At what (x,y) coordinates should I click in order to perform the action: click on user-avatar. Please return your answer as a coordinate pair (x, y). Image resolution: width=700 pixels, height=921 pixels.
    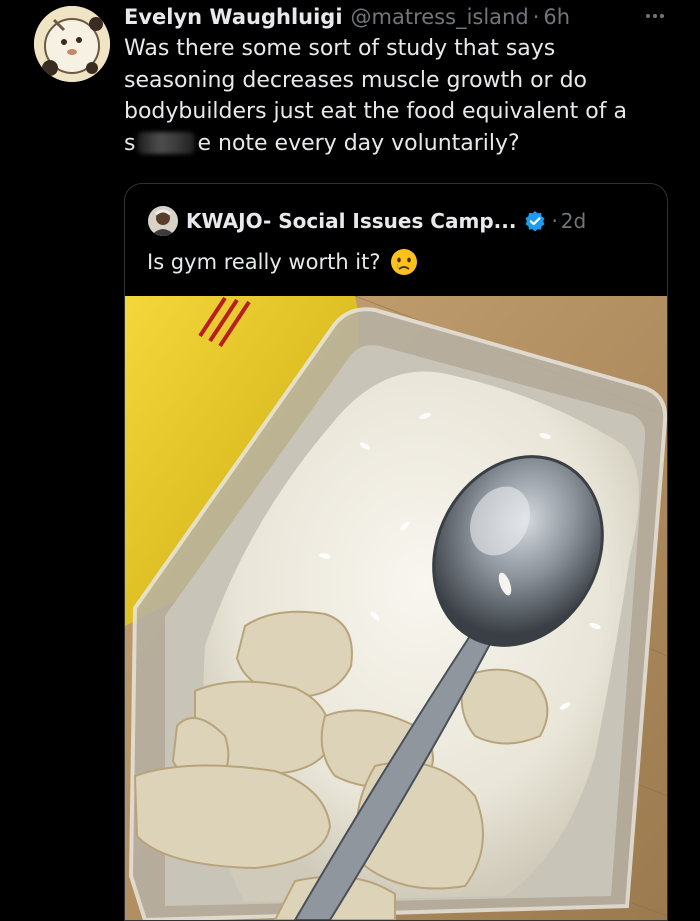
    Looking at the image, I should click on (72, 44).